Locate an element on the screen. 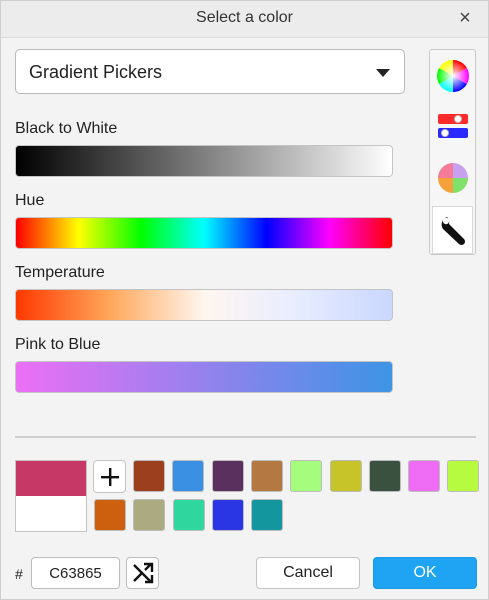  color-wheel-icon is located at coordinates (452, 76).